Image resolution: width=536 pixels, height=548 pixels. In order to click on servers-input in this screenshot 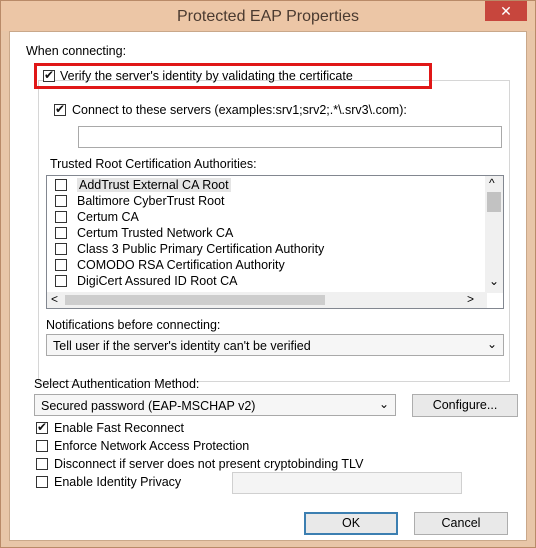, I will do `click(290, 137)`.